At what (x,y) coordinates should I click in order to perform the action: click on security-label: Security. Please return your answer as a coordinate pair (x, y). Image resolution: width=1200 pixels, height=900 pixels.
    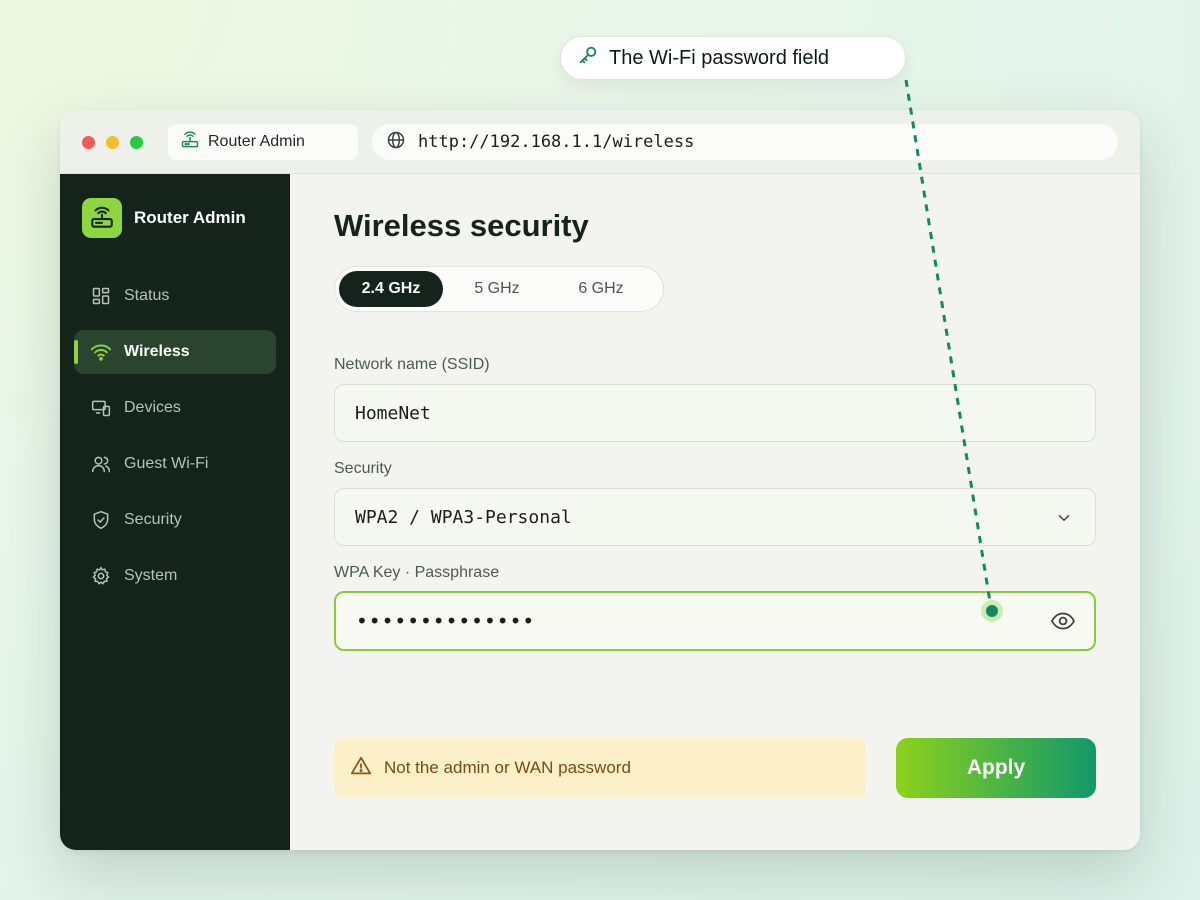
    Looking at the image, I should click on (363, 468).